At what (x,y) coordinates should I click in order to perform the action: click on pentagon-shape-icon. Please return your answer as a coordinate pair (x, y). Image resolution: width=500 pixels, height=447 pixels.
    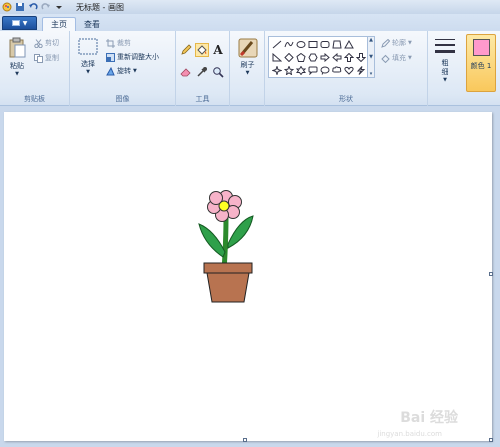
    Looking at the image, I should click on (300, 57).